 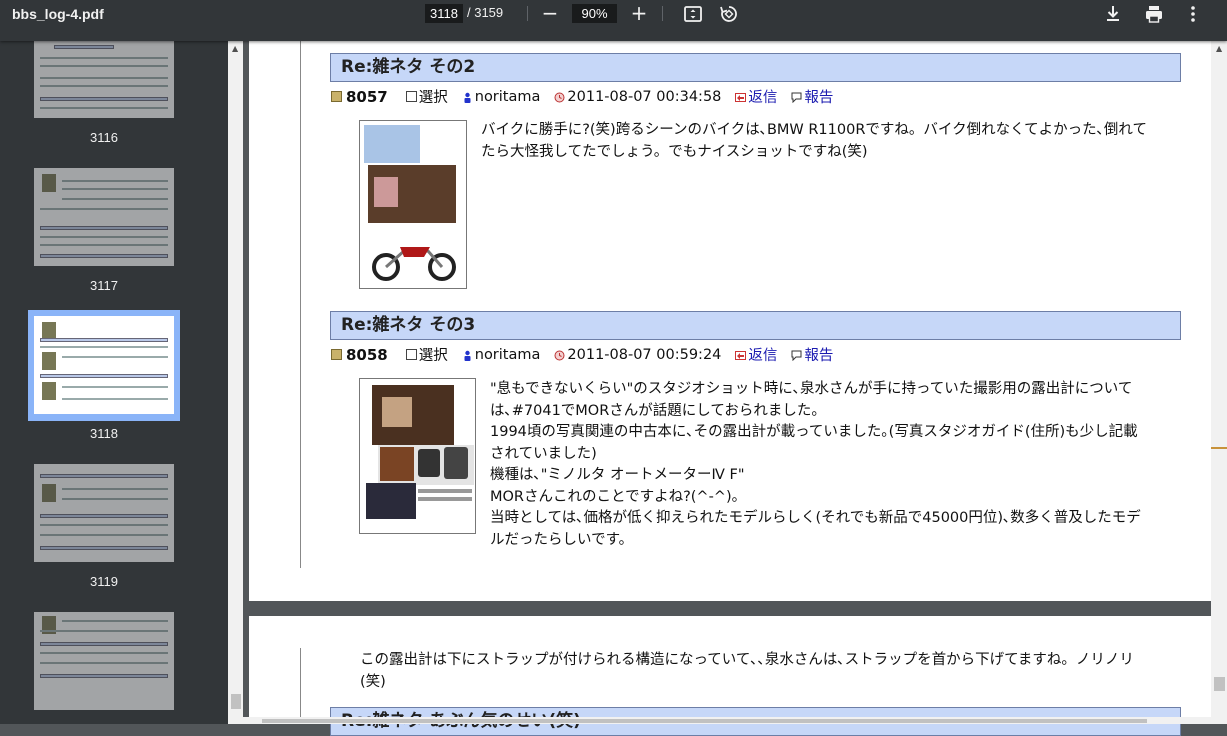 What do you see at coordinates (367, 96) in the screenshot?
I see `post-number: 8057` at bounding box center [367, 96].